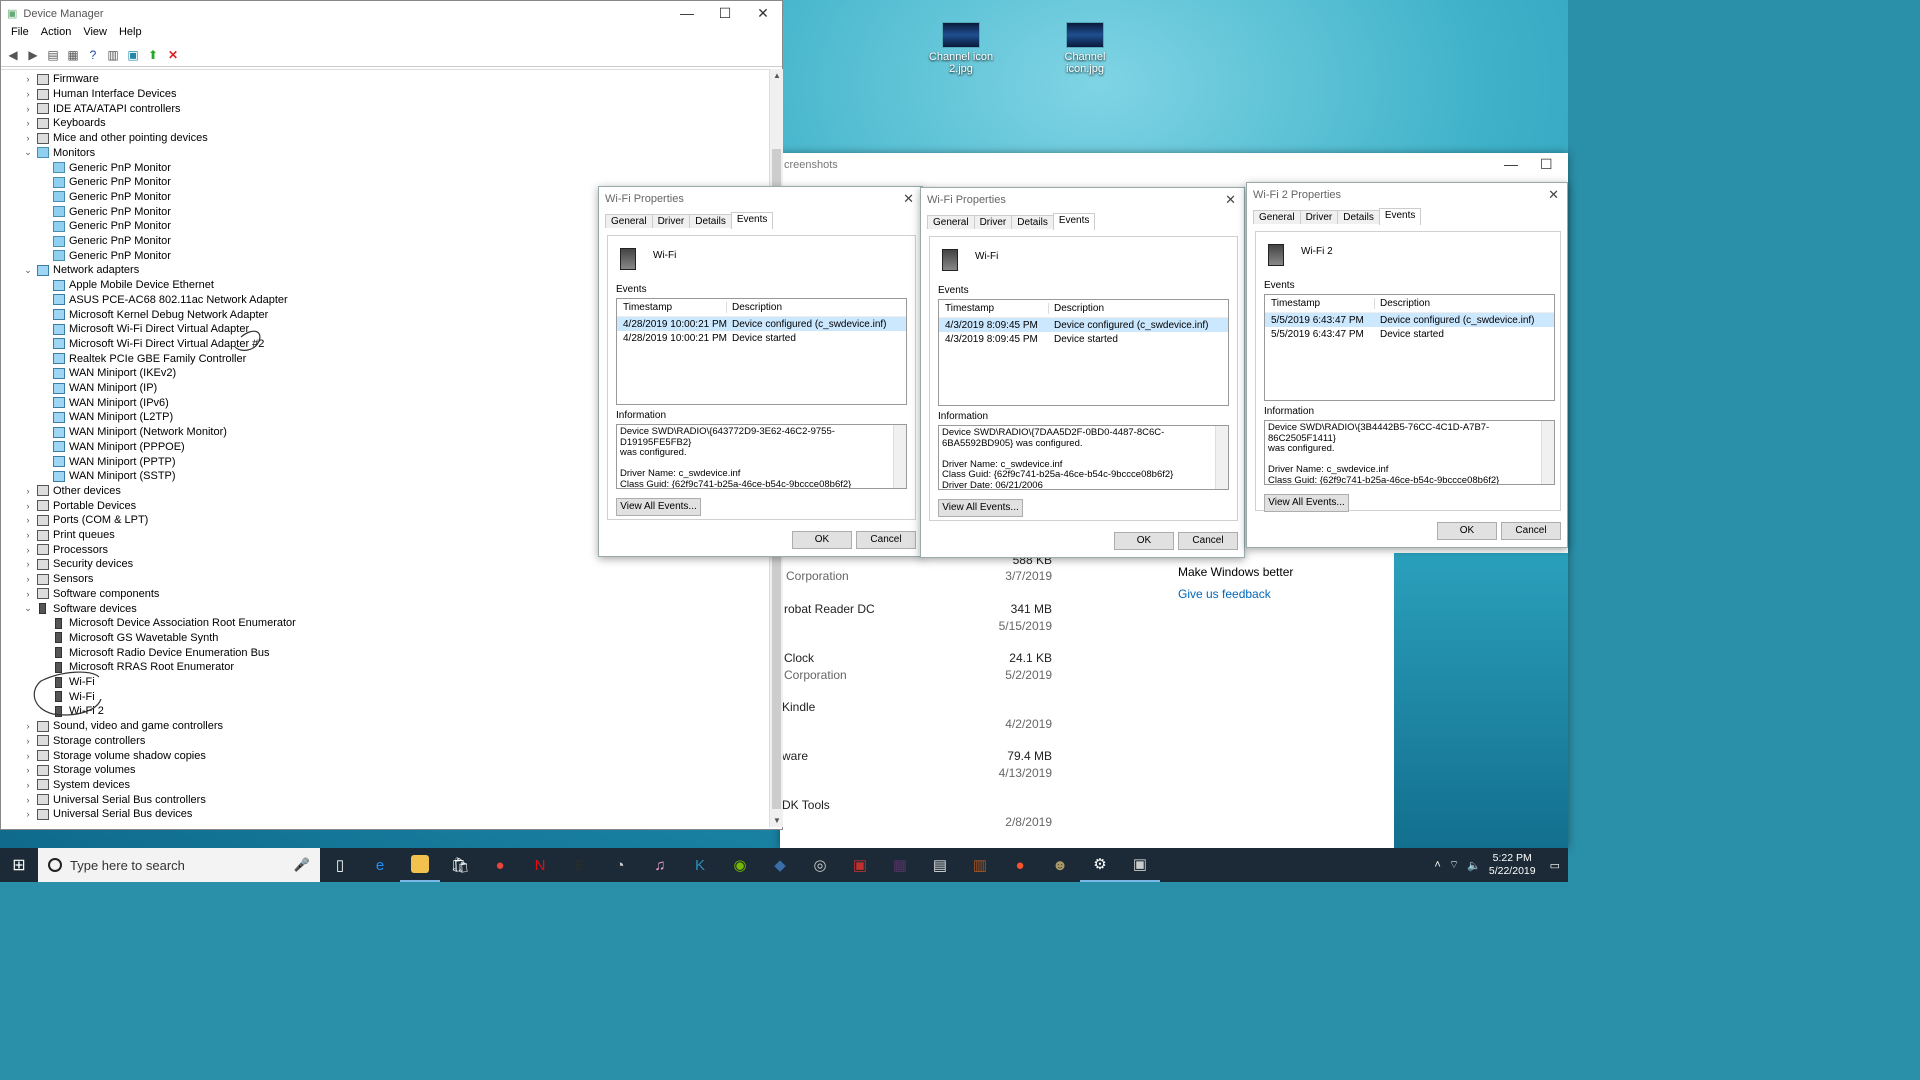 This screenshot has height=1080, width=1920. Describe the element at coordinates (1085, 48) in the screenshot. I see `desktop-file-channel-icon: Channel icon.jpg` at that location.